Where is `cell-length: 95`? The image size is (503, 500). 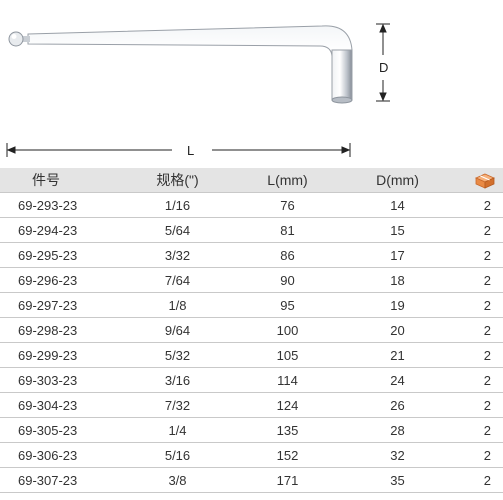
cell-length: 95 is located at coordinates (287, 305).